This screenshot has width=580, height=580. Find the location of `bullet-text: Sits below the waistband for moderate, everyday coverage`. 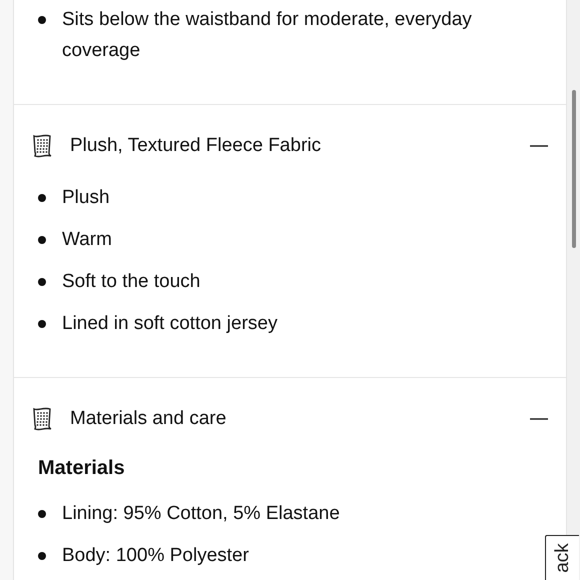

bullet-text: Sits below the waistband for moderate, everyday coverage is located at coordinates (267, 35).